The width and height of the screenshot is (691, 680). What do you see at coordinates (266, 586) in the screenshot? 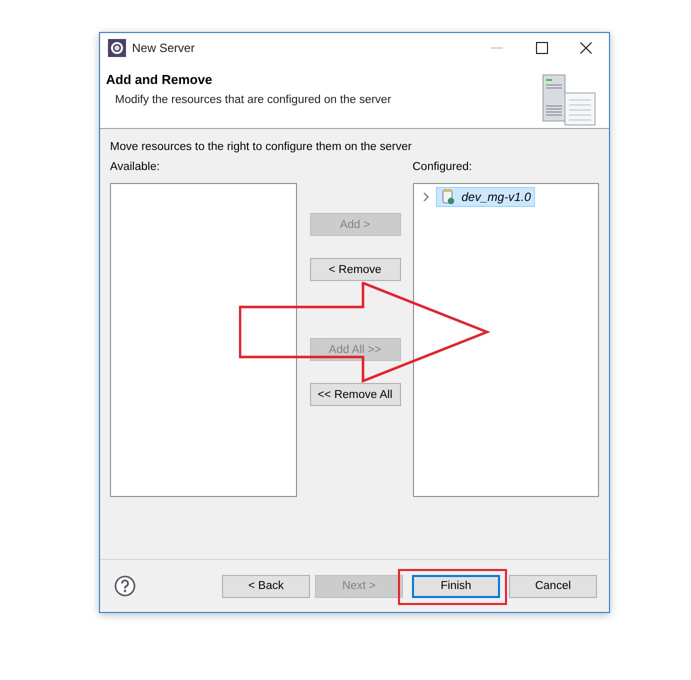
I see `footer-button: < Back` at bounding box center [266, 586].